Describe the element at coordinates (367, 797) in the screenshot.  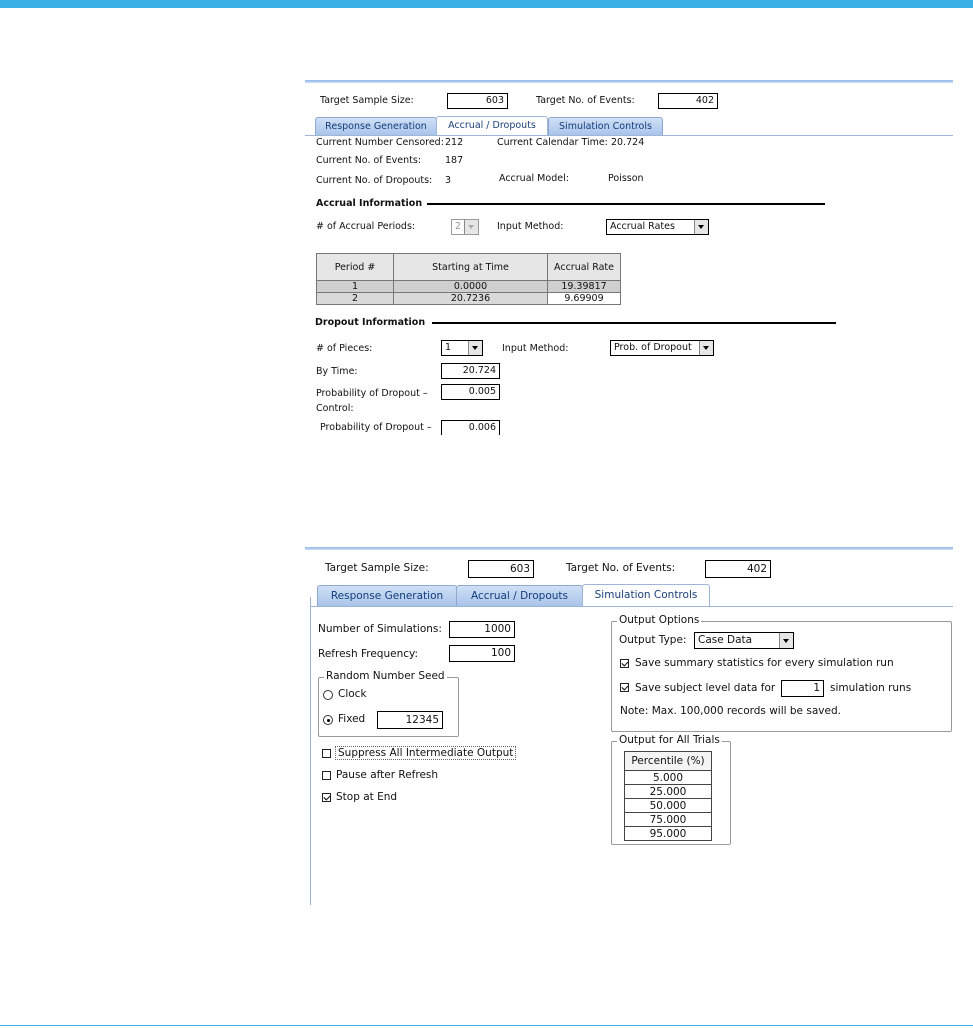
I see `stop-label: Stop at End` at that location.